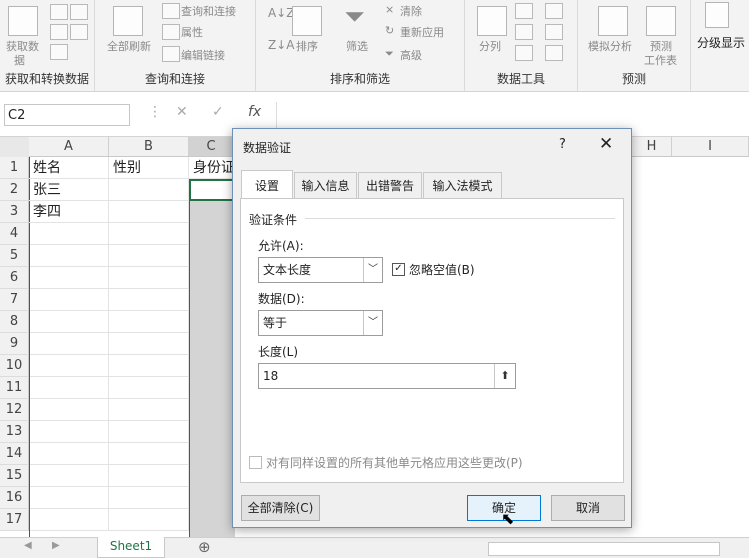 Image resolution: width=749 pixels, height=558 pixels. What do you see at coordinates (203, 55) in the screenshot?
I see `edit-links-button: 编辑链接` at bounding box center [203, 55].